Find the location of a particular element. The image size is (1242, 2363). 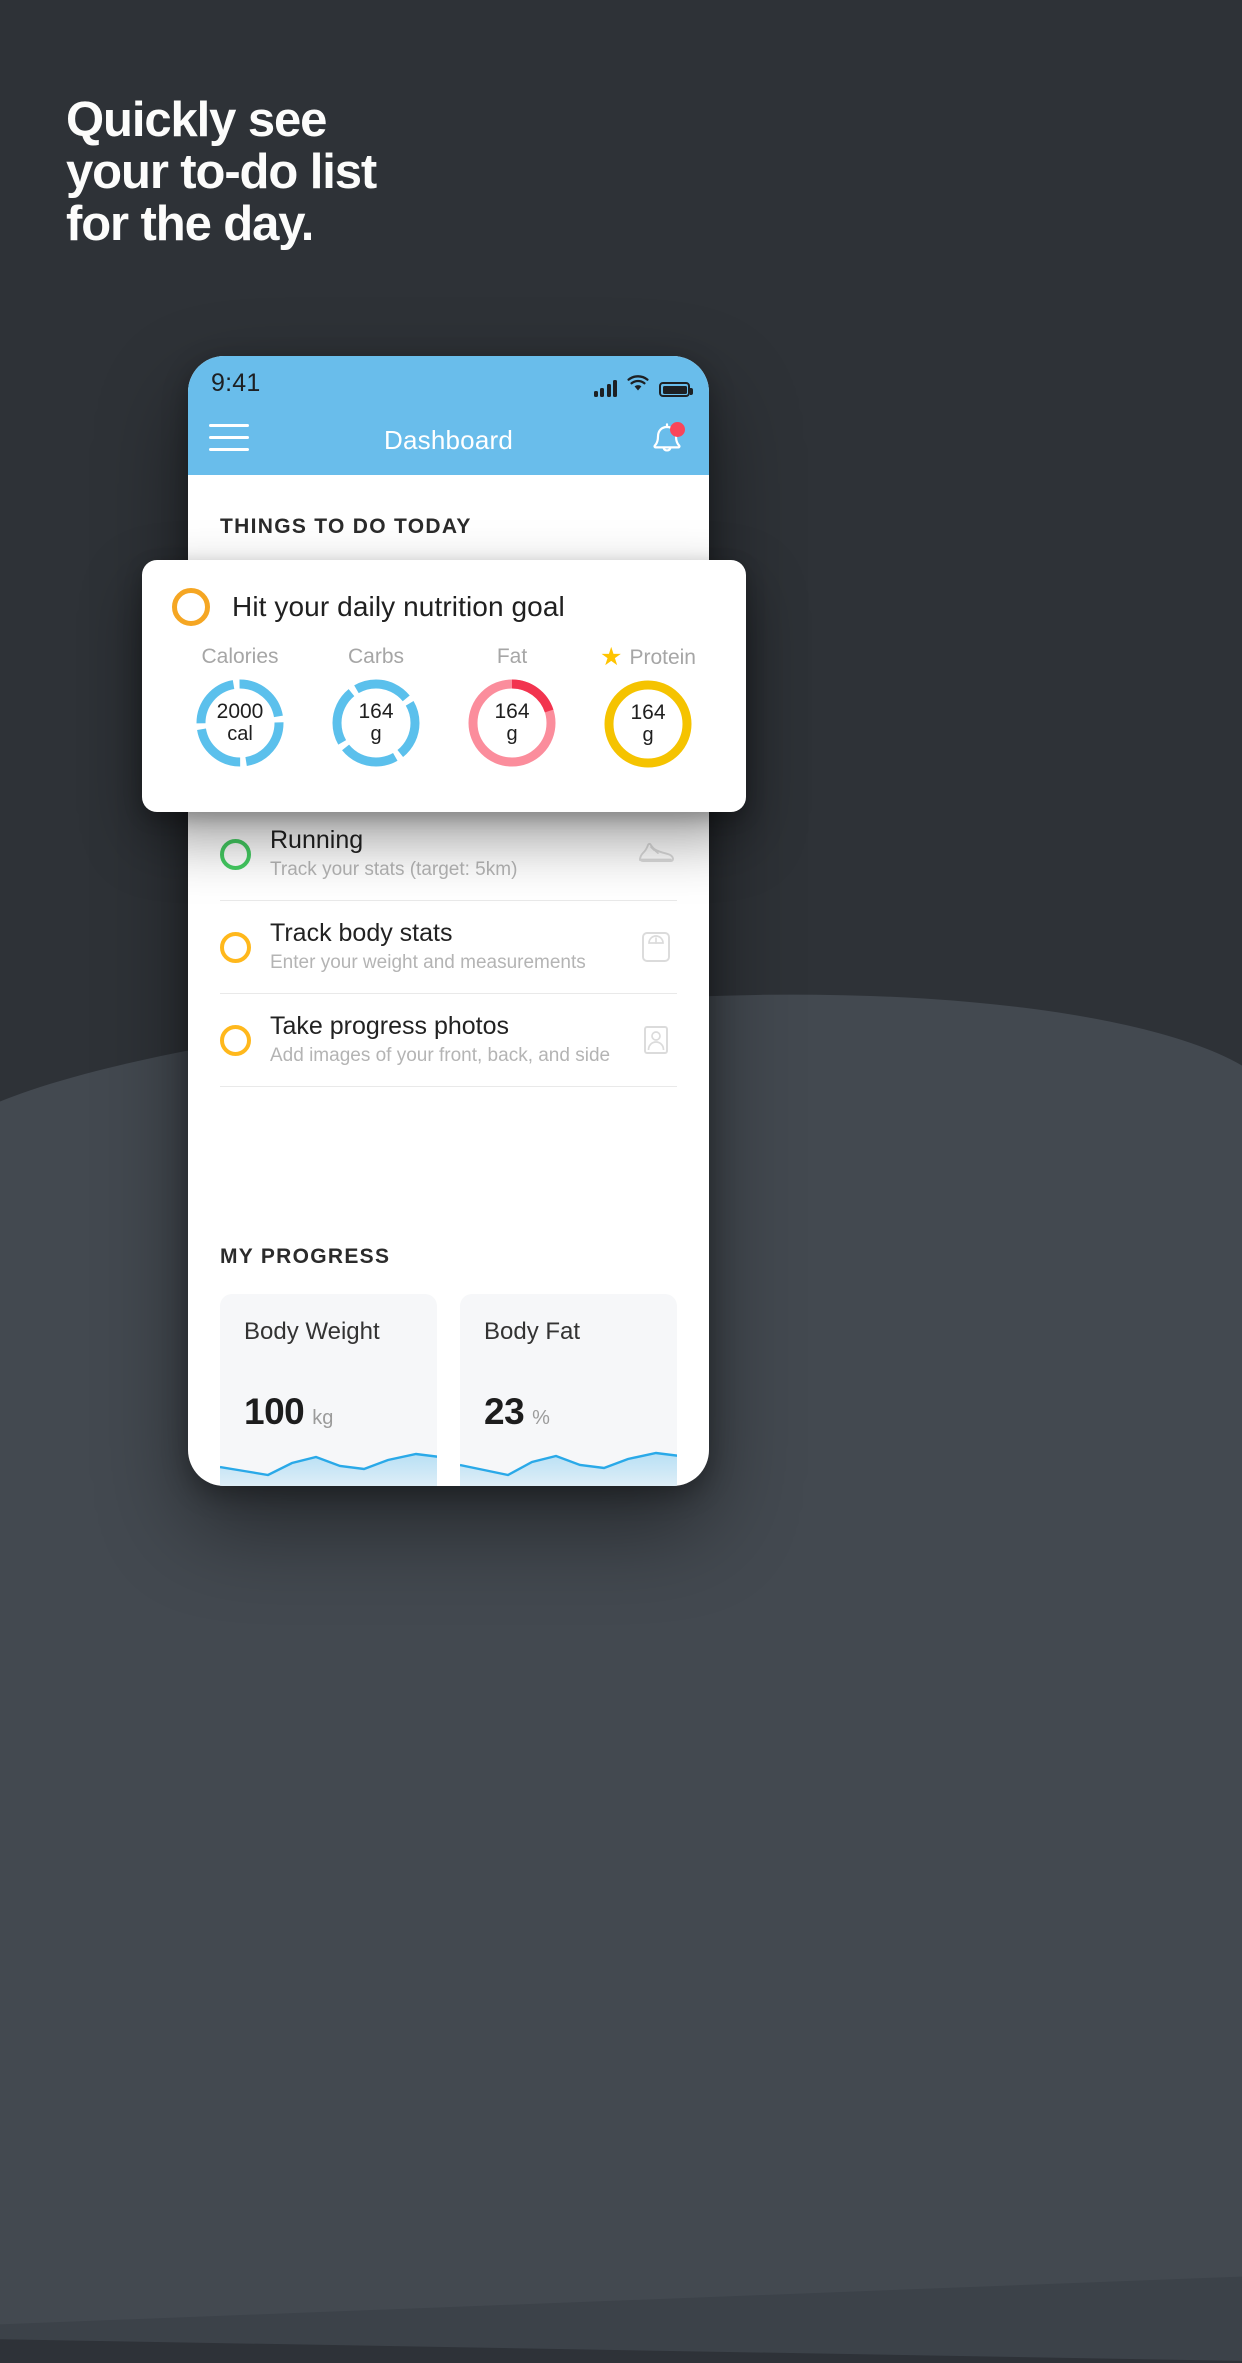

progress-card-value: 100 is located at coordinates (274, 1411).